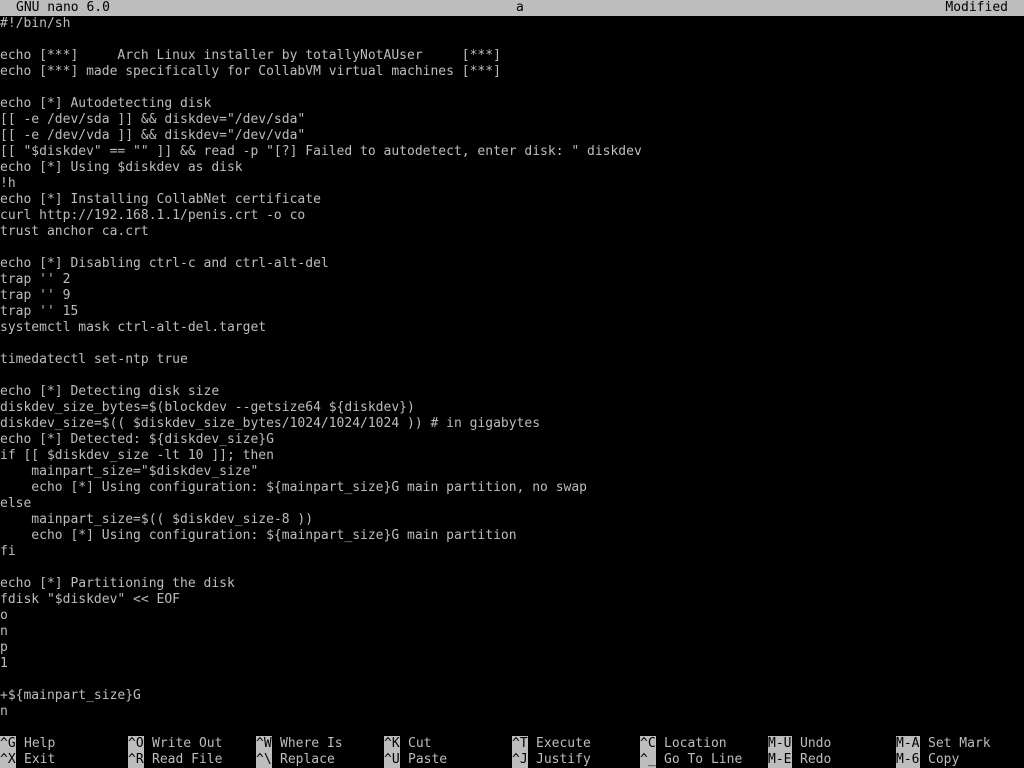  Describe the element at coordinates (944, 759) in the screenshot. I see `shortcut-label: Copy` at that location.